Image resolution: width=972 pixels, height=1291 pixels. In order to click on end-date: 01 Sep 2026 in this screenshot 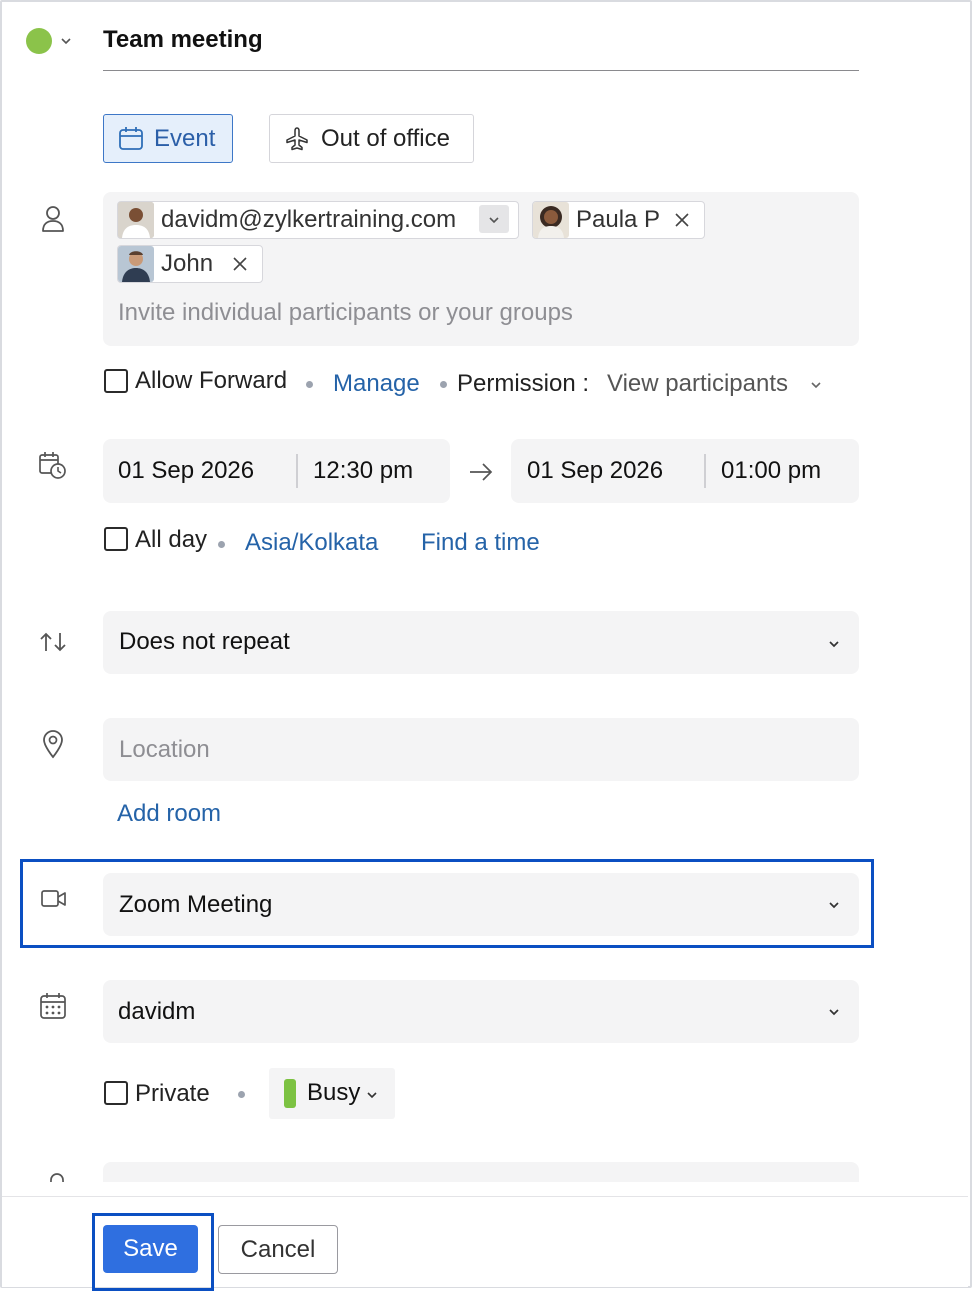, I will do `click(595, 471)`.